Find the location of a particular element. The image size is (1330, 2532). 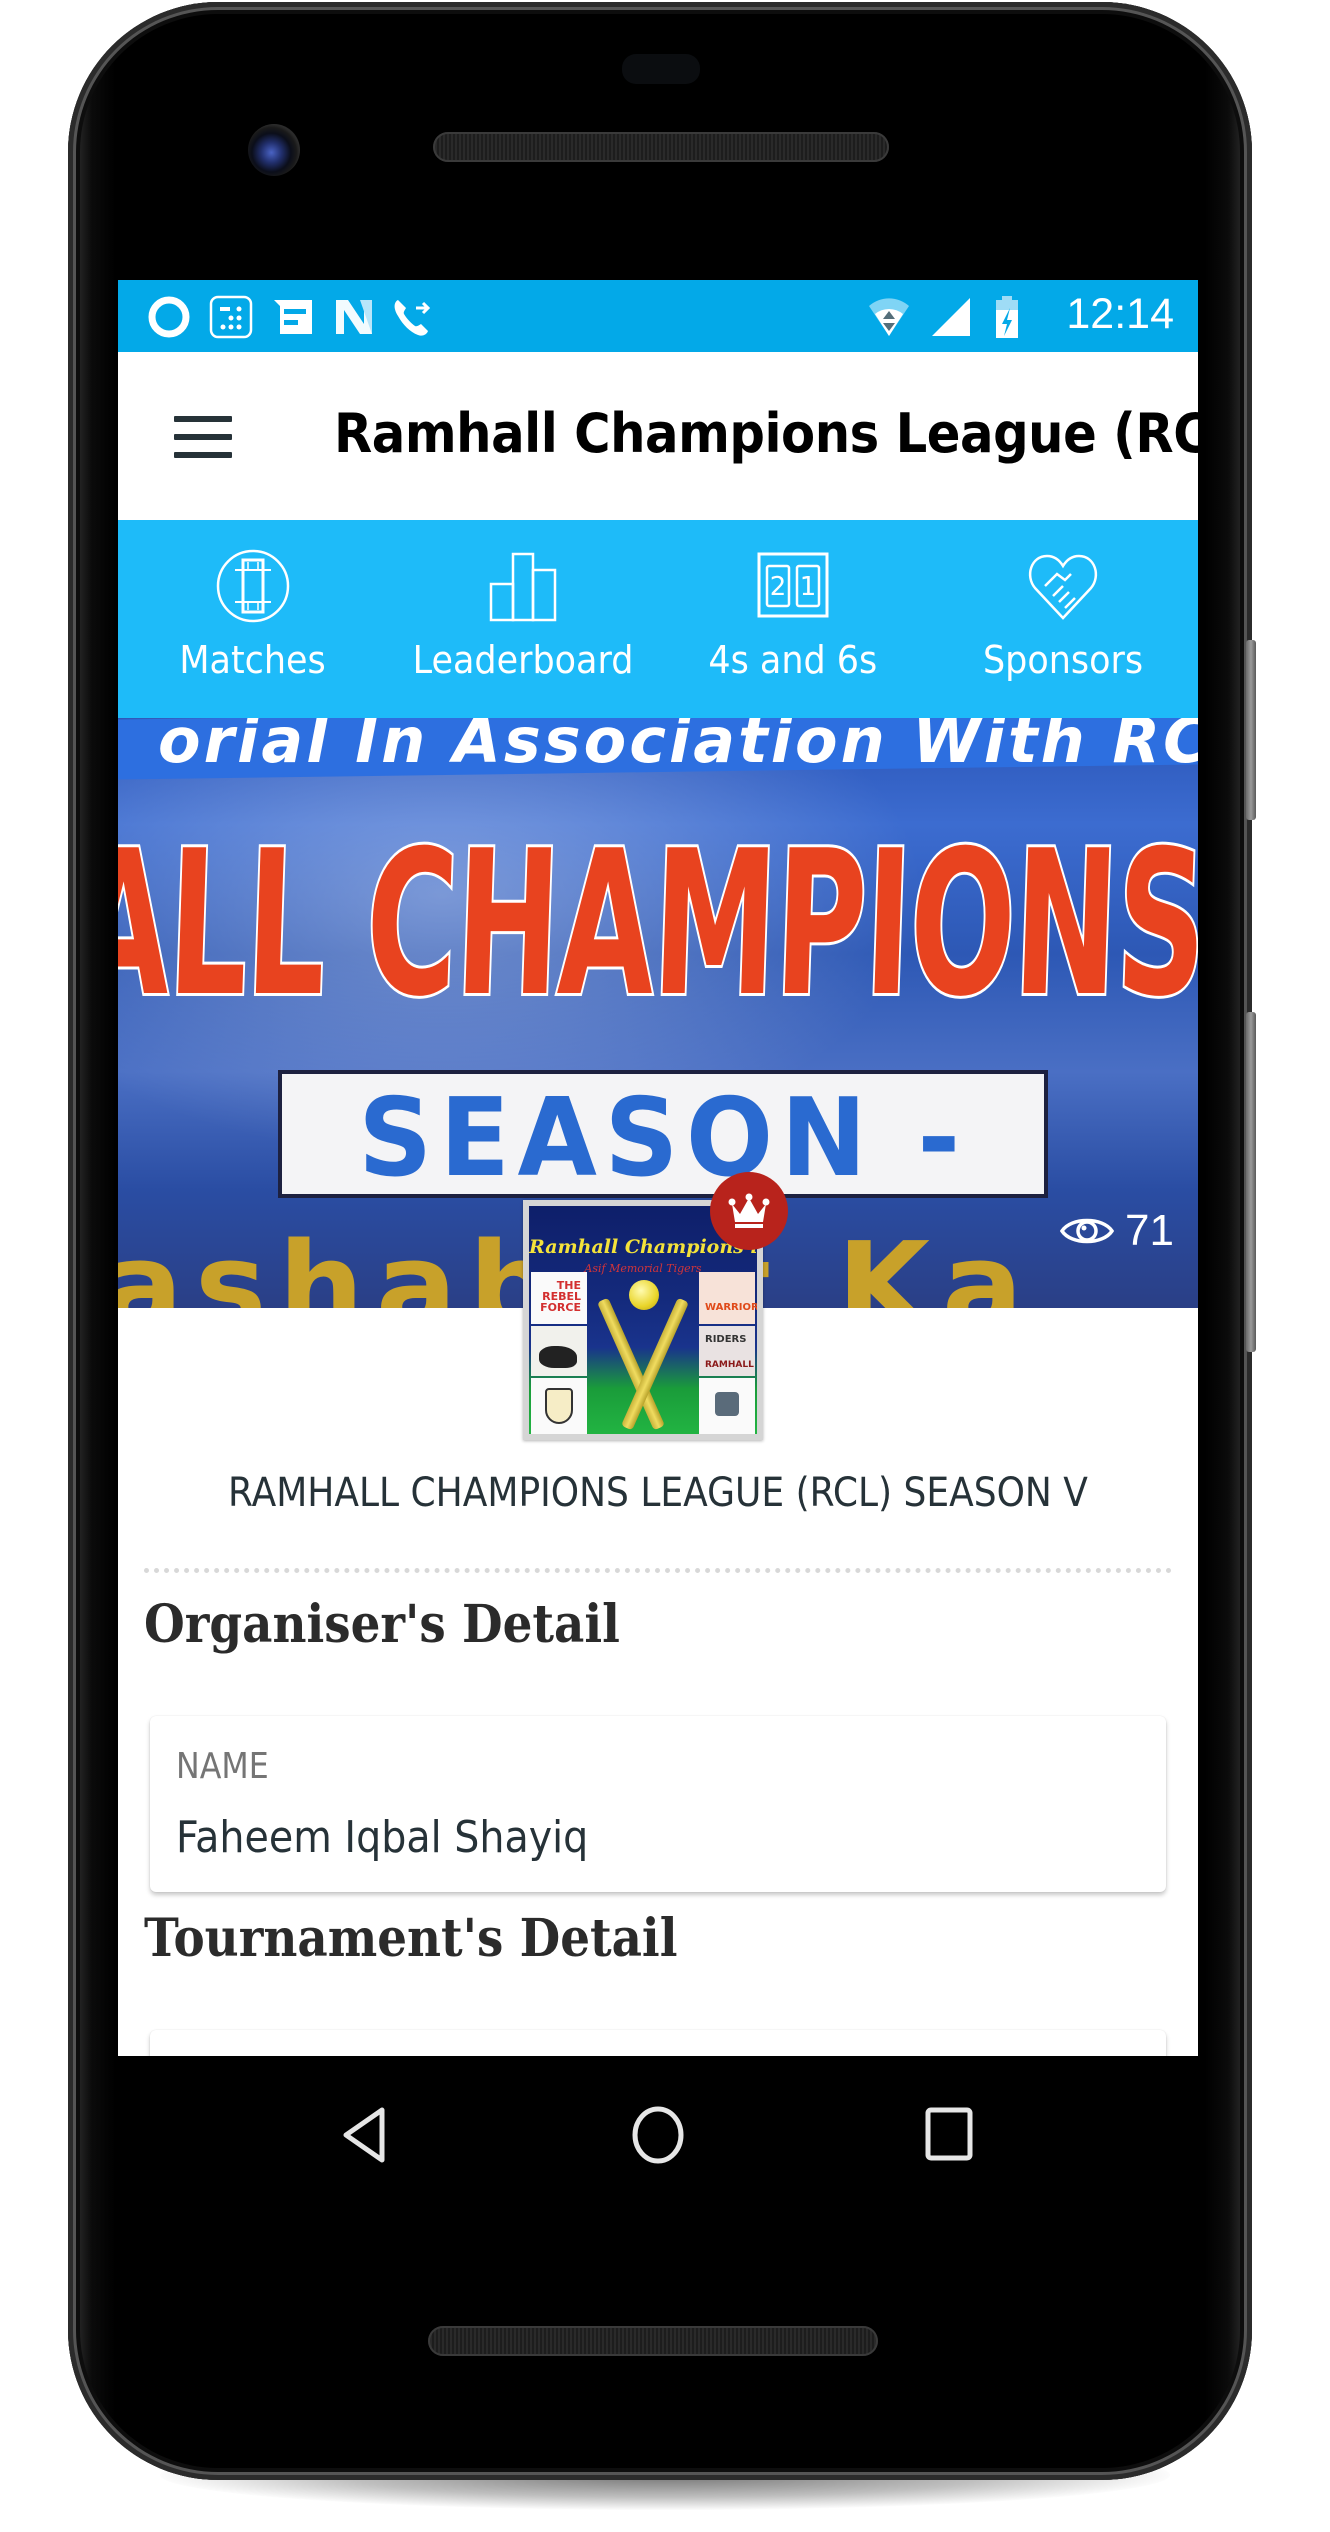

svg-text: 2 is located at coordinates (778, 587).